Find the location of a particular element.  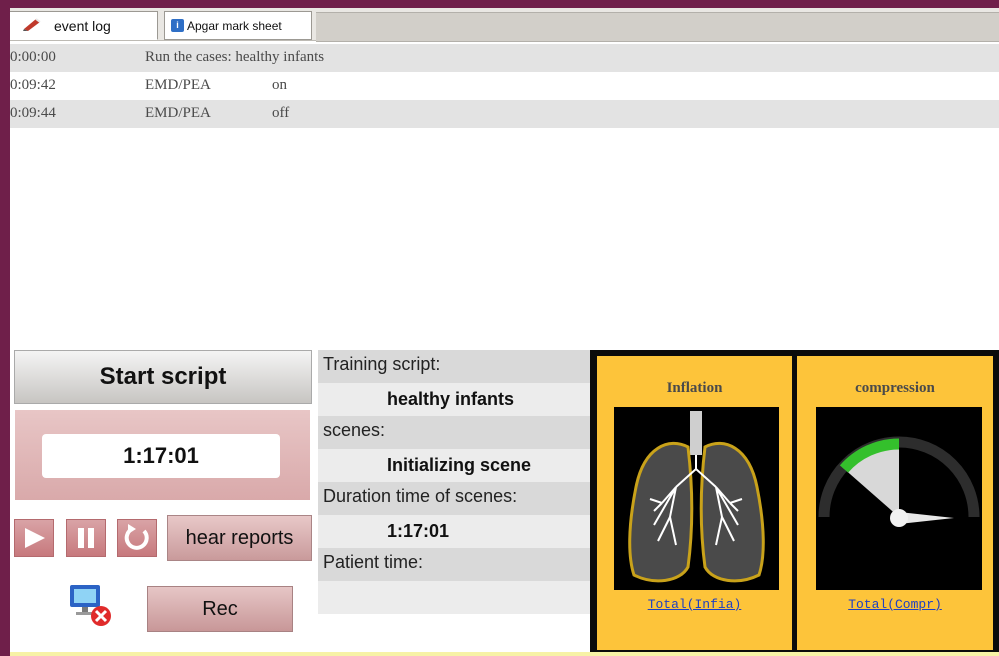

network-disconnected-icon is located at coordinates (90, 605).